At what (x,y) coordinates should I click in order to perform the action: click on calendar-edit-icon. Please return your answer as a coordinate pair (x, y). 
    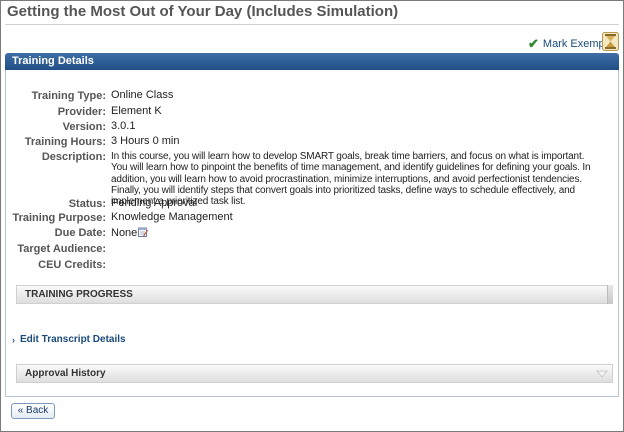
    Looking at the image, I should click on (143, 232).